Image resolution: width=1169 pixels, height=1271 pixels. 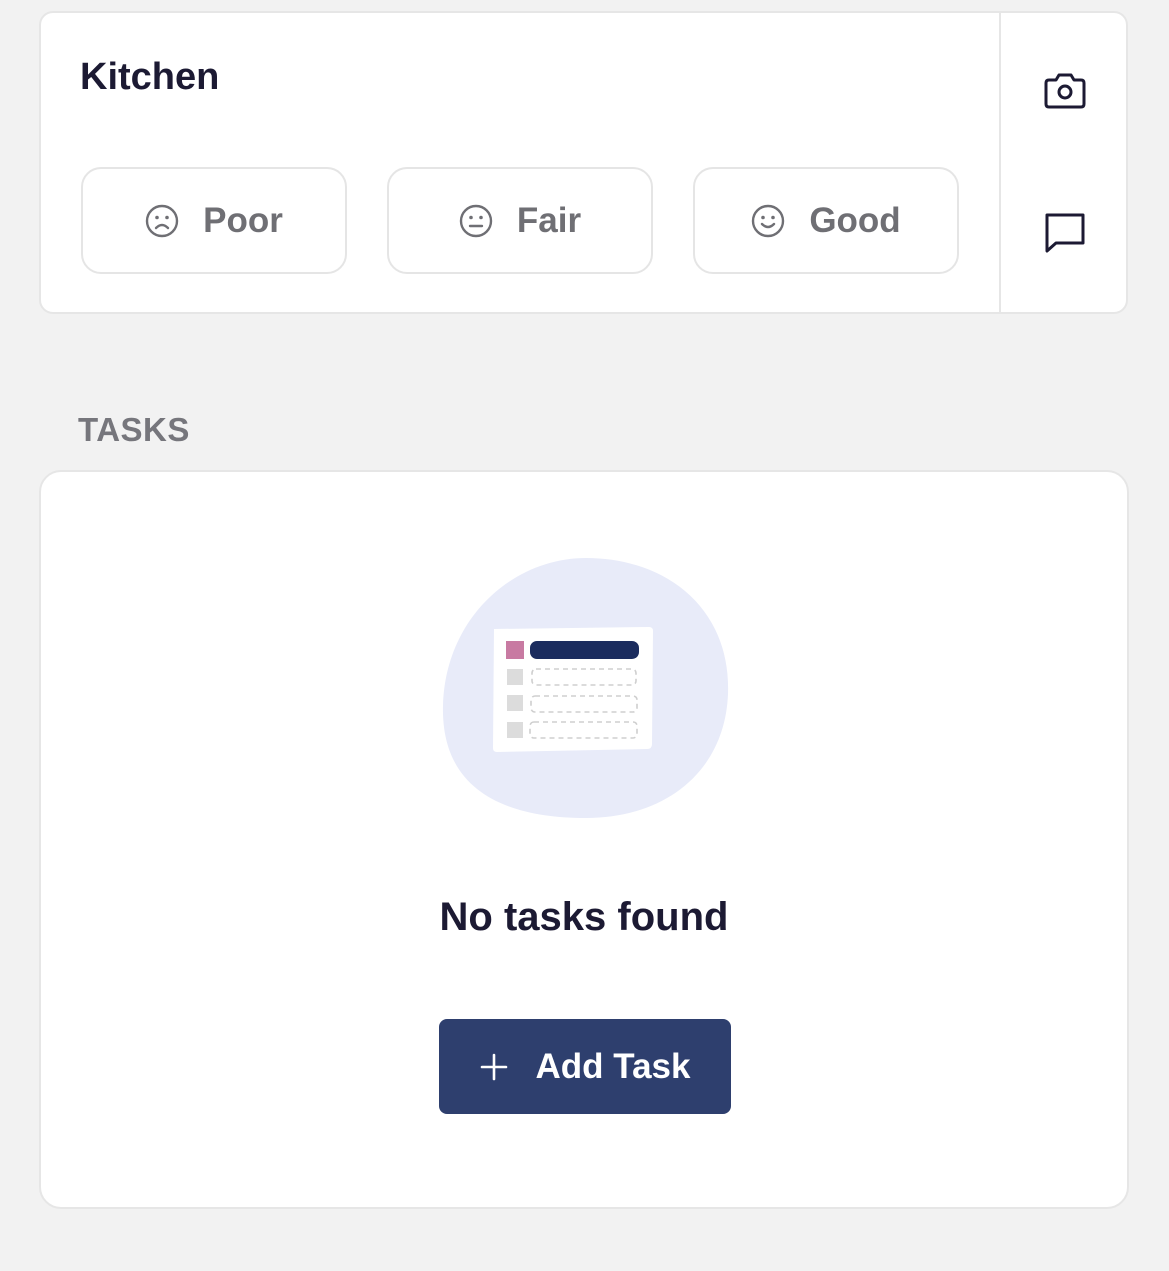 I want to click on rating-fair-button: Fair, so click(x=520, y=220).